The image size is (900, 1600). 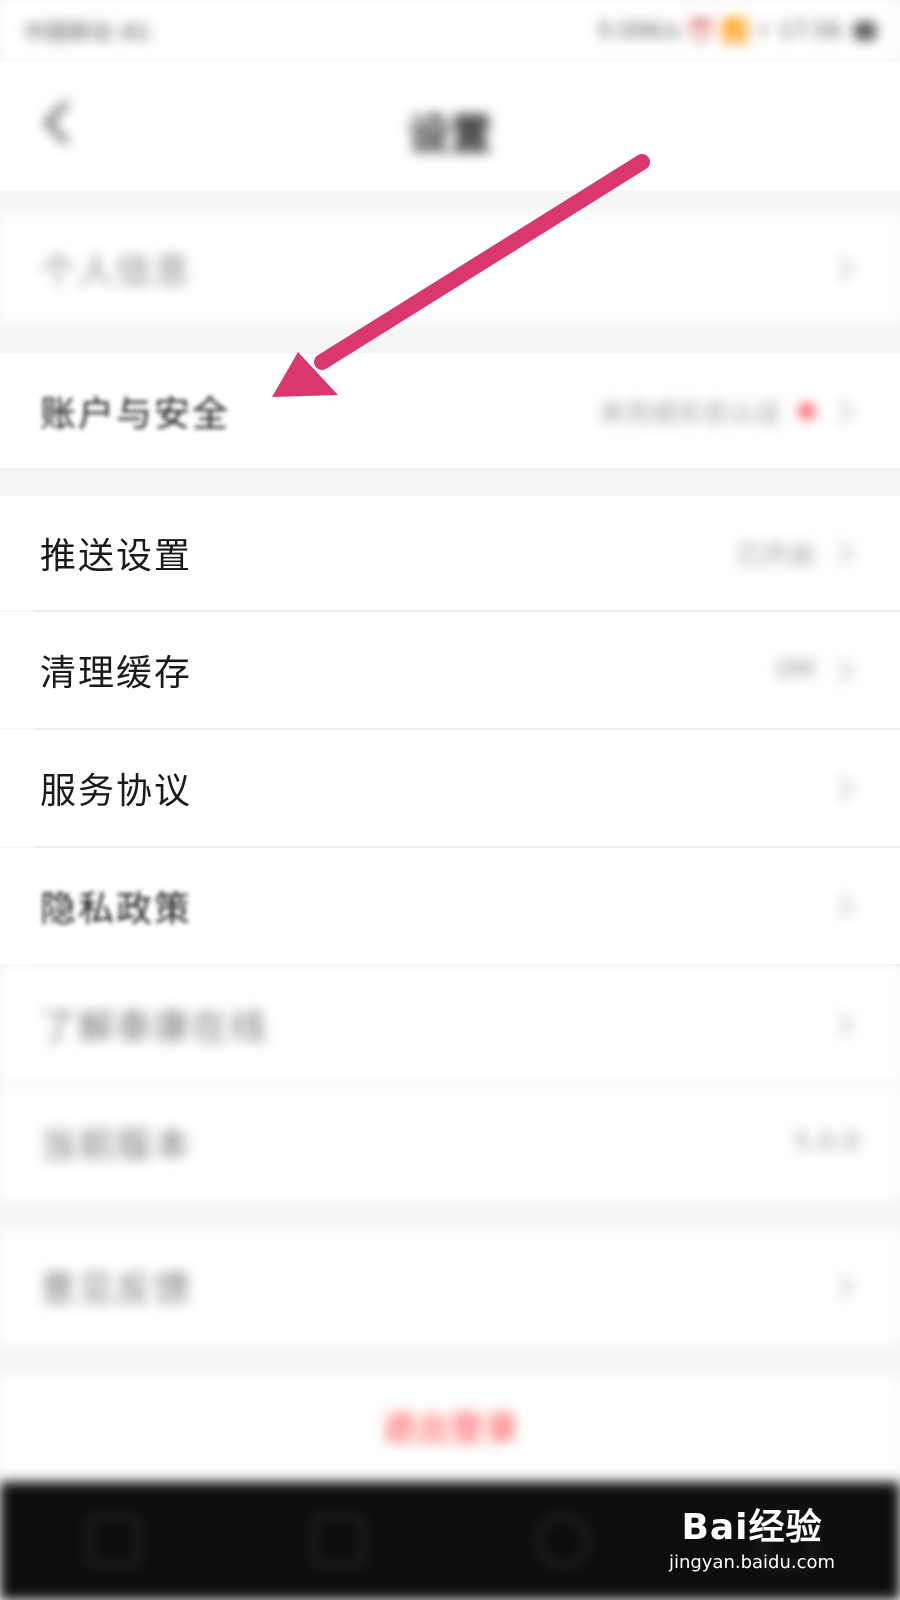 I want to click on settings-row-cache: 清理缓存 0M, so click(x=450, y=670).